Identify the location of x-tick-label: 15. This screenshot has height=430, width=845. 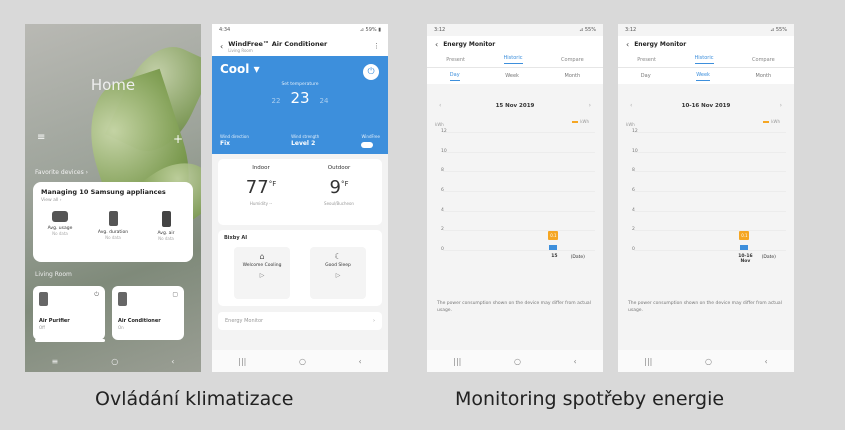
(554, 256).